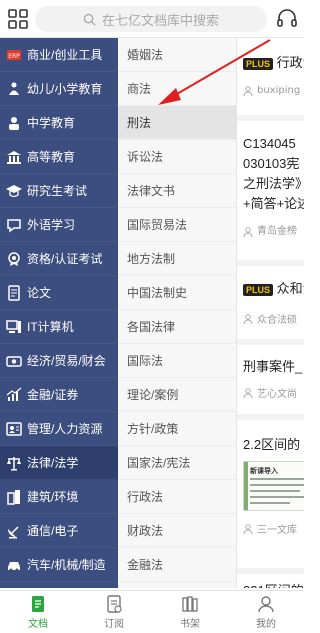 The width and height of the screenshot is (320, 633). I want to click on top-bar: 在七亿文档库中搜索, so click(152, 19).